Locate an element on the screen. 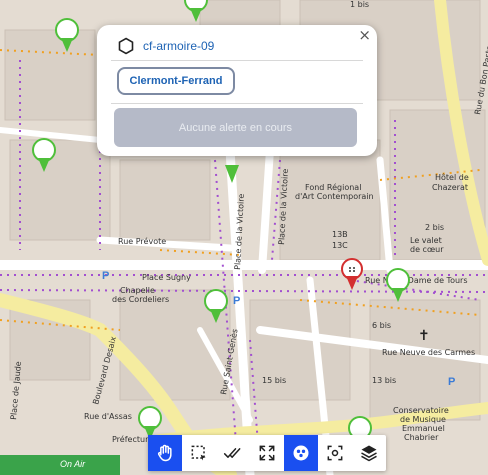 The width and height of the screenshot is (488, 475). map-toolbar is located at coordinates (267, 453).